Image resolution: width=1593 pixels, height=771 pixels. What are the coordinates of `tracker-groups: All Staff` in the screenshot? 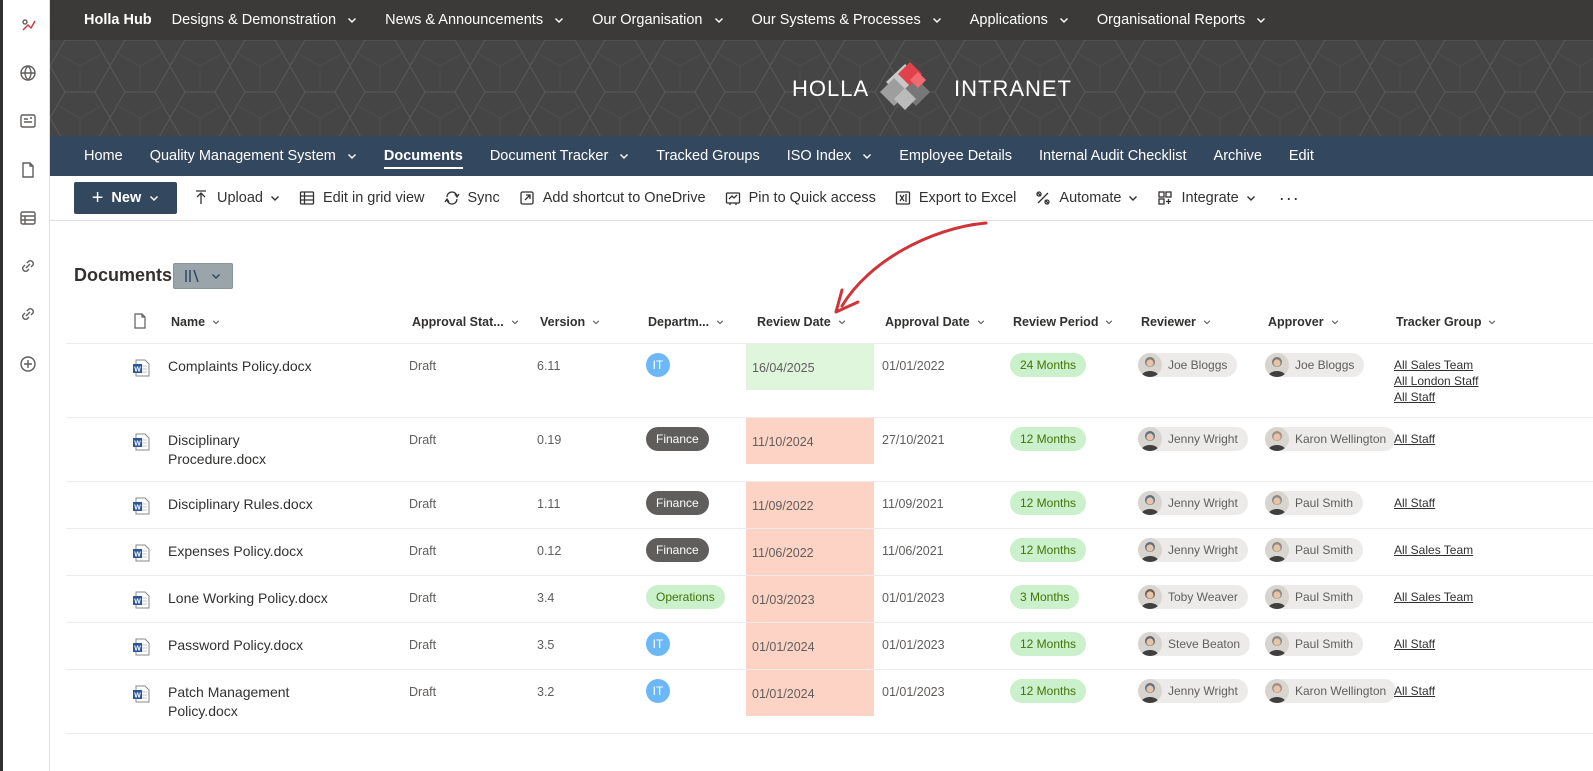 It's located at (1414, 439).